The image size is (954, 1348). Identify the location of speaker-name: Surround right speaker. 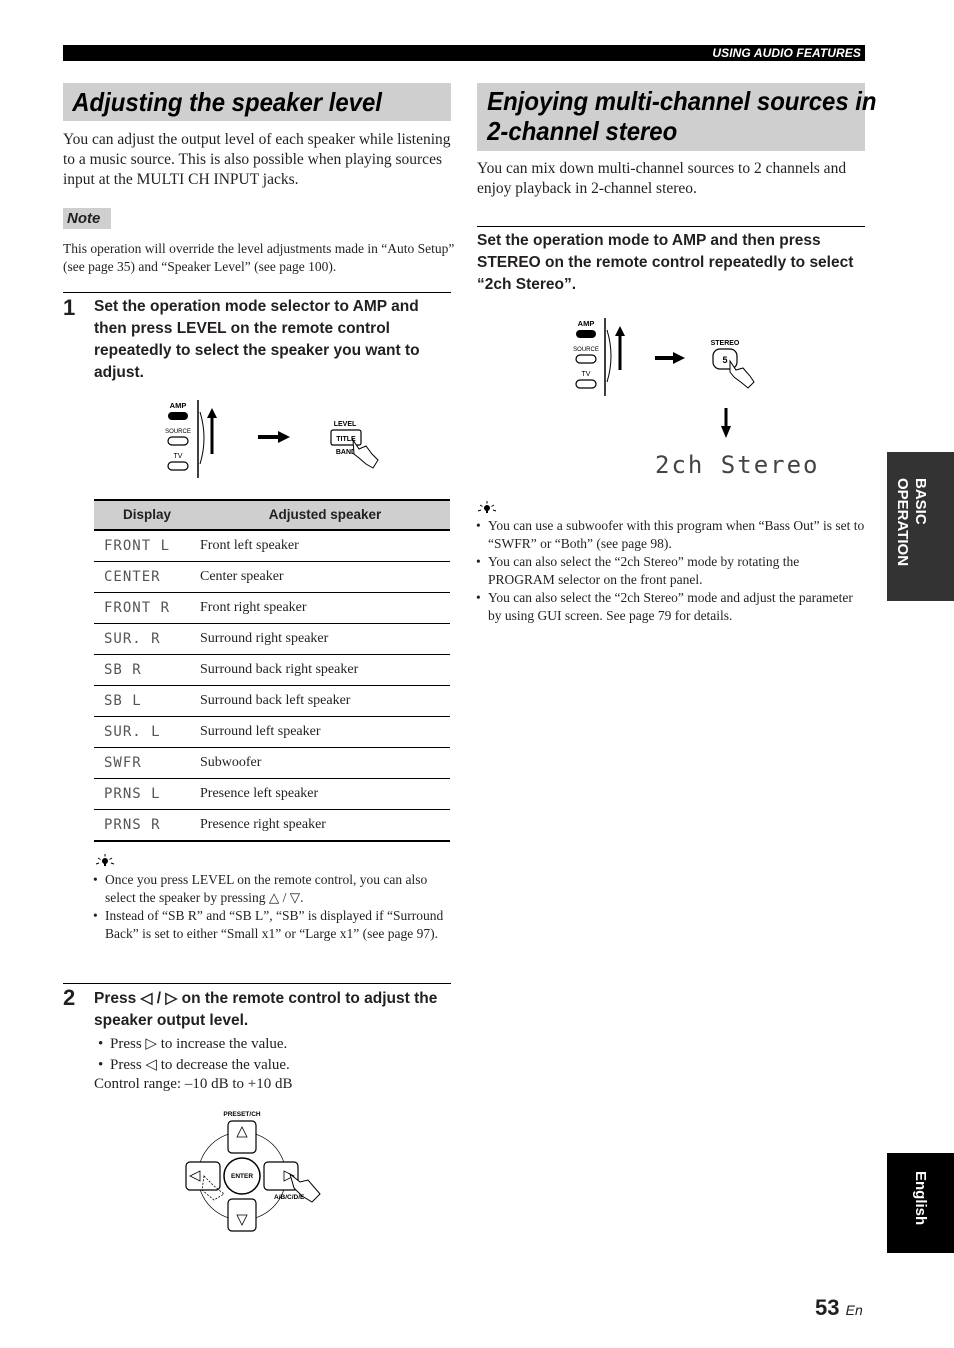
(325, 639).